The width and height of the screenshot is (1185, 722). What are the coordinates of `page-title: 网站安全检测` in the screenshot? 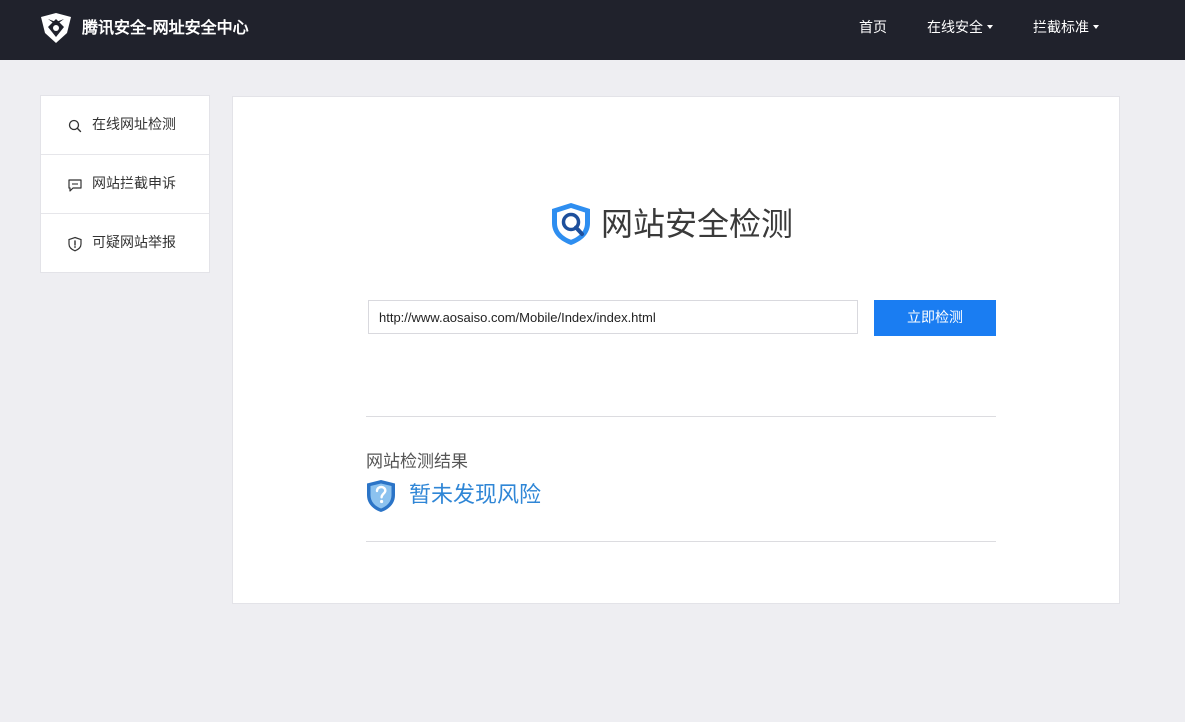 It's located at (697, 224).